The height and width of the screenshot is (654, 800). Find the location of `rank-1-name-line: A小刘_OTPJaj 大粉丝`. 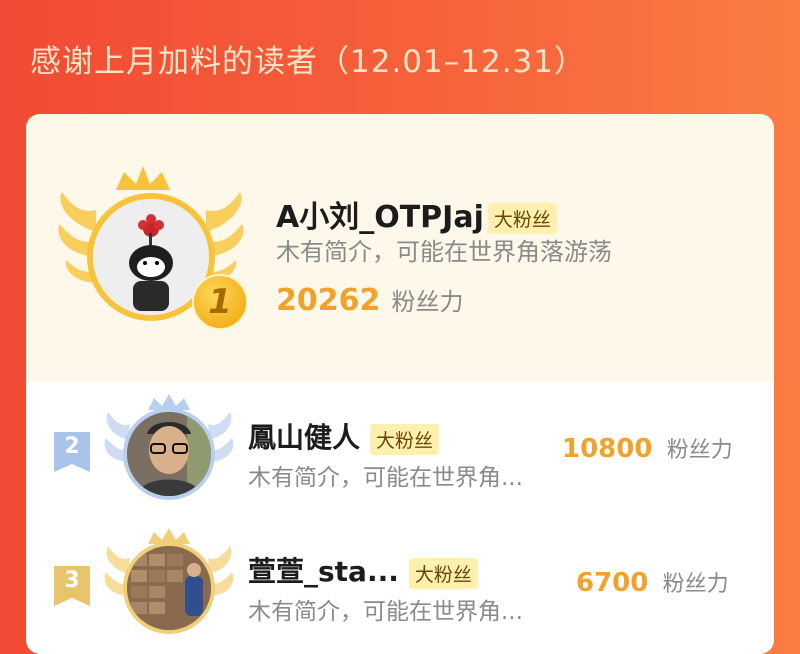

rank-1-name-line: A小刘_OTPJaj 大粉丝 is located at coordinates (416, 214).